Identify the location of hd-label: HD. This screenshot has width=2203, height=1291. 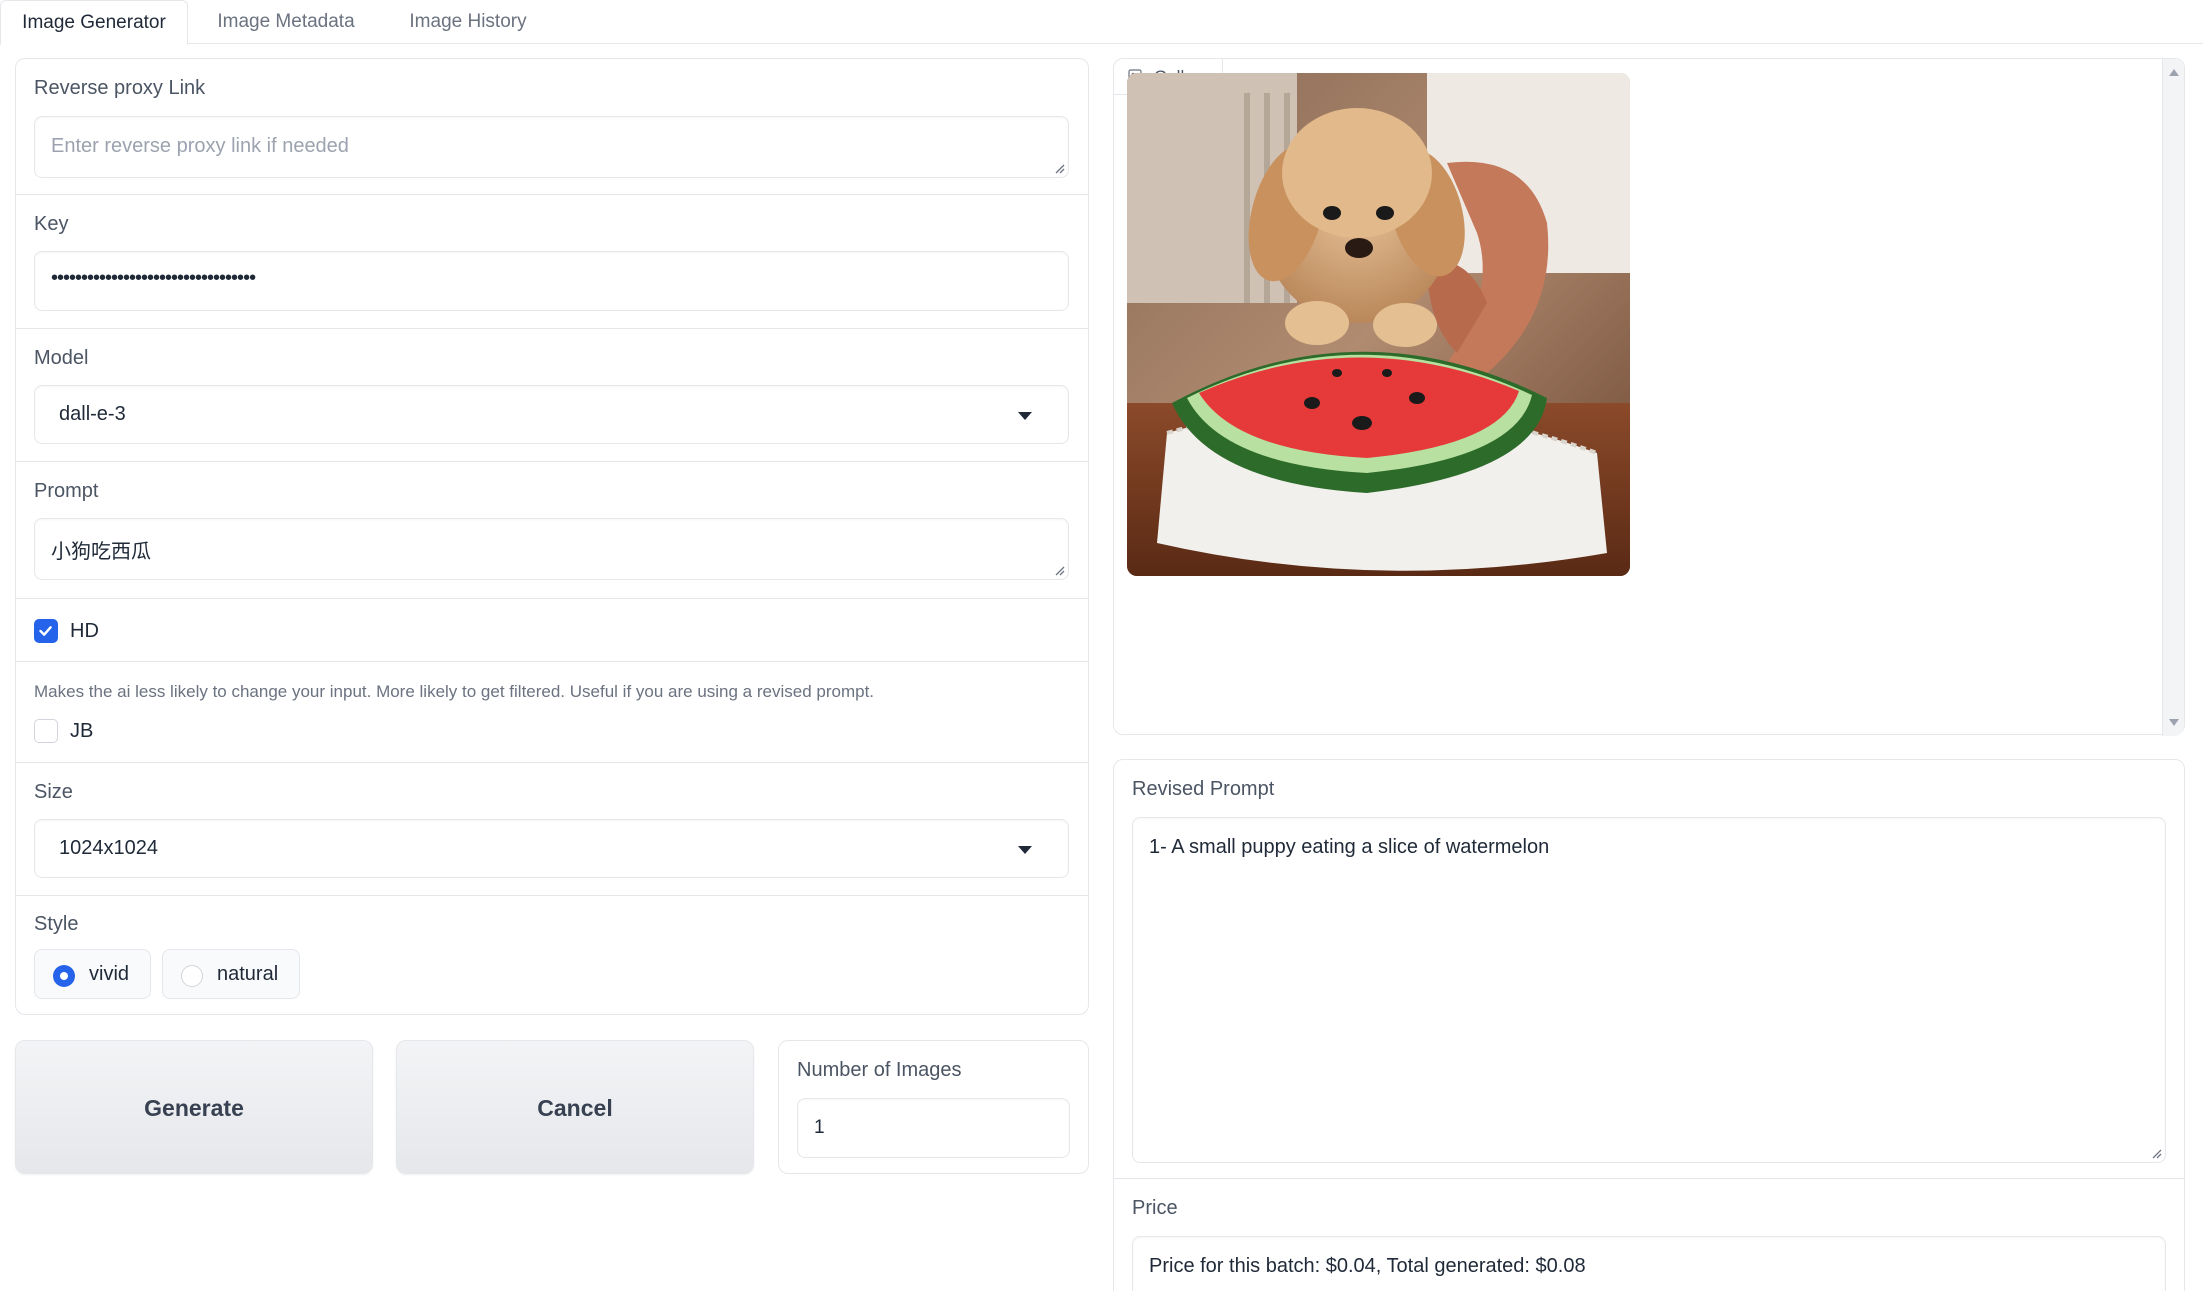
(84, 631).